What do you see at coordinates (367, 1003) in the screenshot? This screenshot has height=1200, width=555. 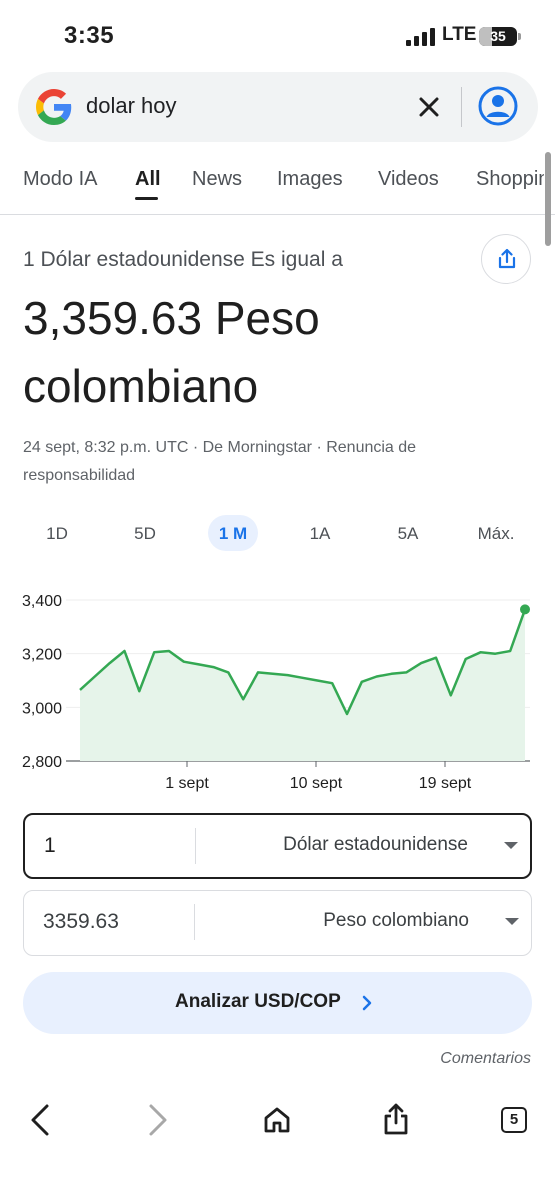 I see `chevron-right-icon` at bounding box center [367, 1003].